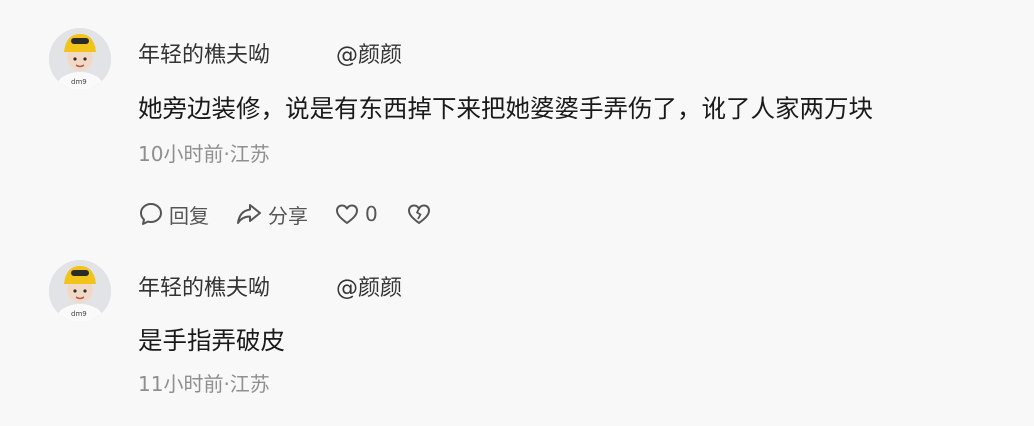  What do you see at coordinates (288, 215) in the screenshot?
I see `share-label: 分享` at bounding box center [288, 215].